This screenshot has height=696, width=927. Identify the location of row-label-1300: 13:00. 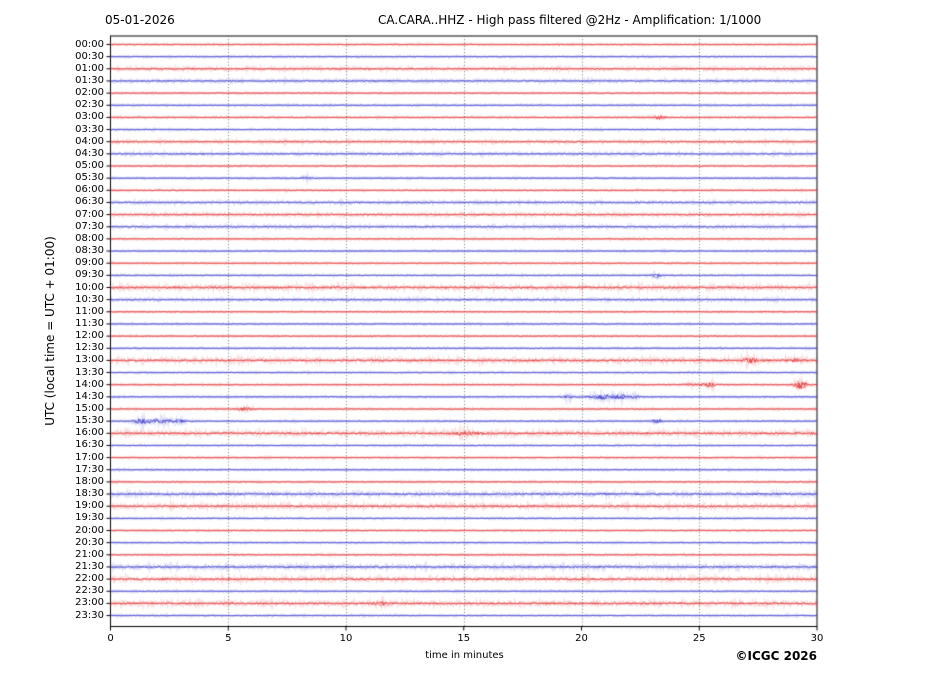
(89, 360).